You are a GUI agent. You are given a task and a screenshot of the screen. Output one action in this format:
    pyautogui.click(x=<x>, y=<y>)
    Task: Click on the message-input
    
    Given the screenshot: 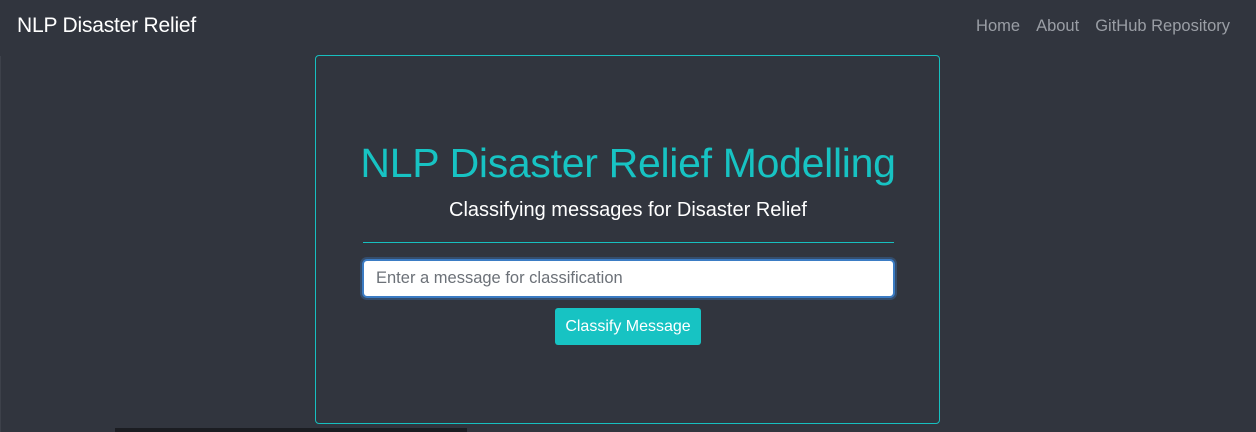 What is the action you would take?
    pyautogui.click(x=628, y=278)
    